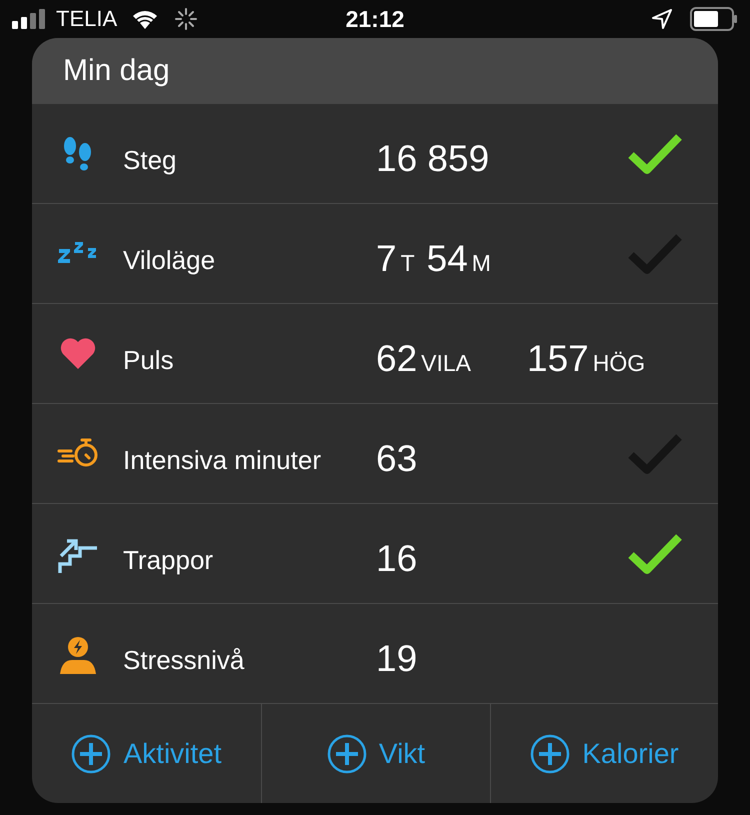 The image size is (750, 815). I want to click on heart-icon, so click(77, 353).